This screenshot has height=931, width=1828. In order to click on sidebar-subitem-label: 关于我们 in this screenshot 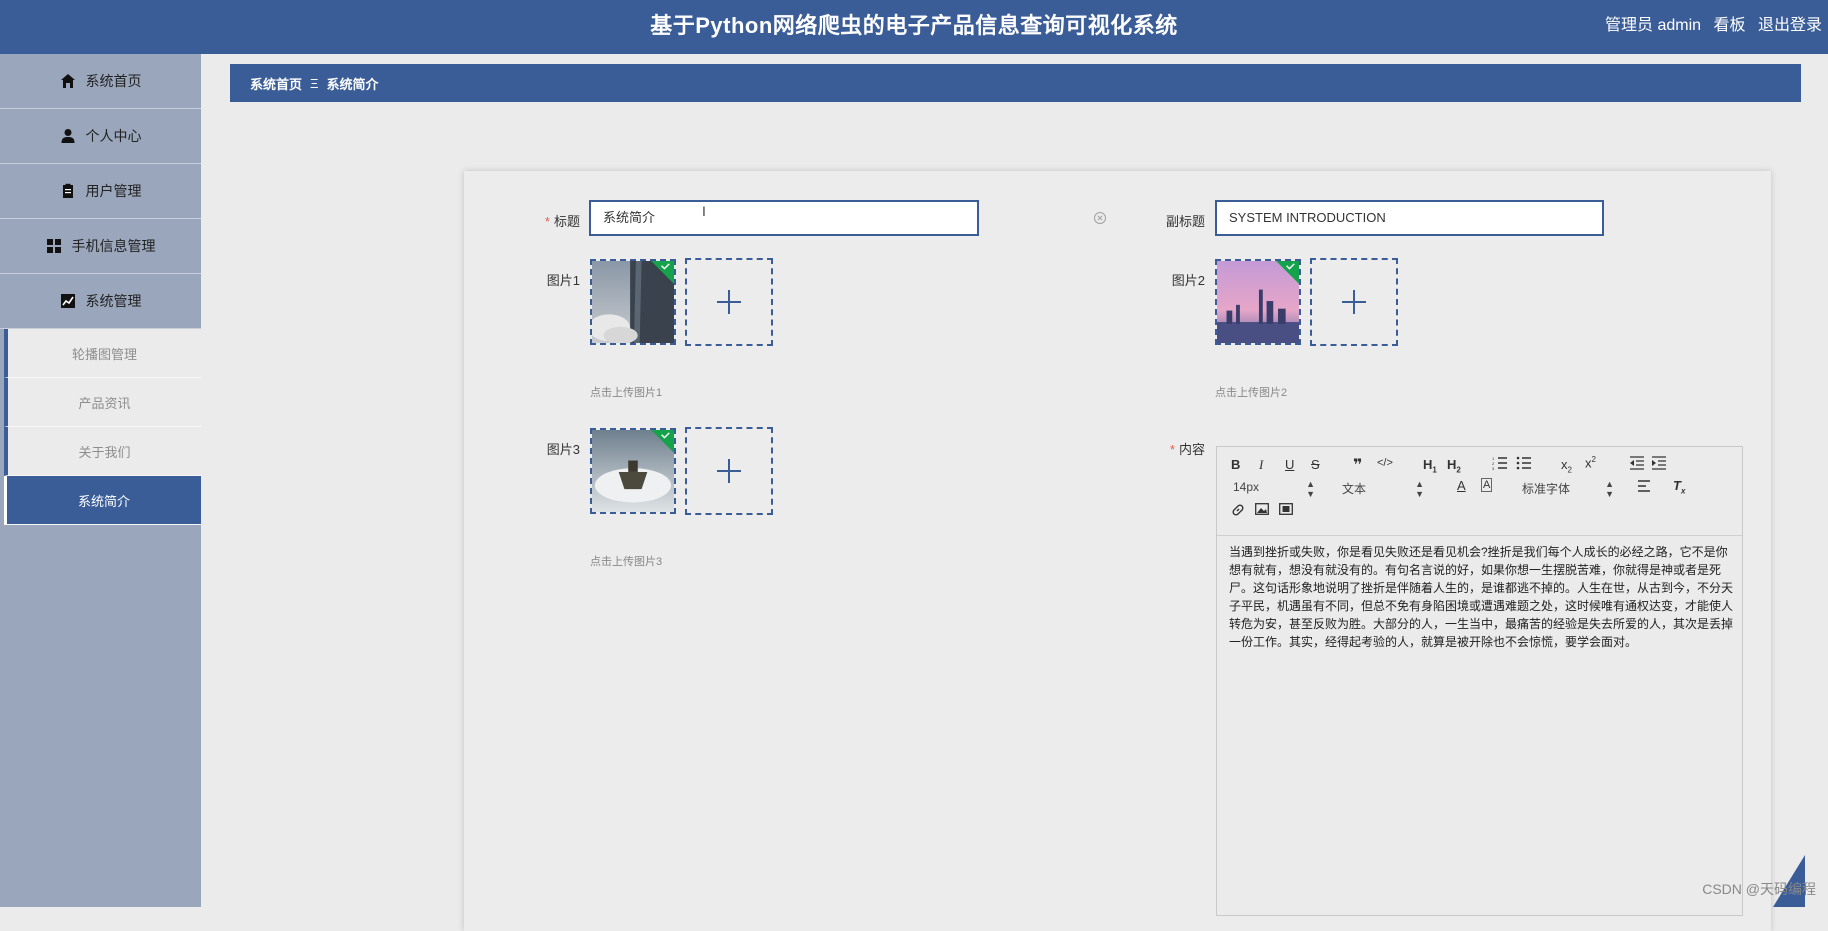, I will do `click(104, 452)`.